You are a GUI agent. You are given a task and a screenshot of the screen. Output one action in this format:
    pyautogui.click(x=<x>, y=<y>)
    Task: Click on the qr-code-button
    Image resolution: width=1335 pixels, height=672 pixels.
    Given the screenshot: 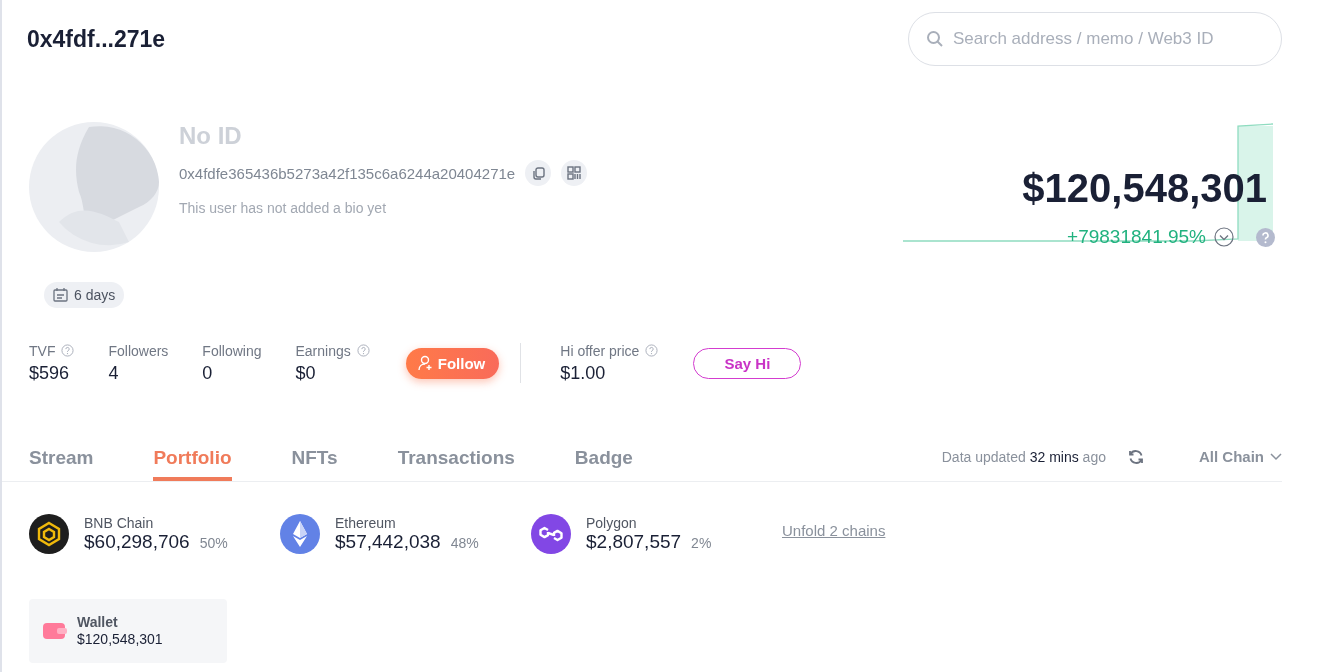 What is the action you would take?
    pyautogui.click(x=574, y=173)
    